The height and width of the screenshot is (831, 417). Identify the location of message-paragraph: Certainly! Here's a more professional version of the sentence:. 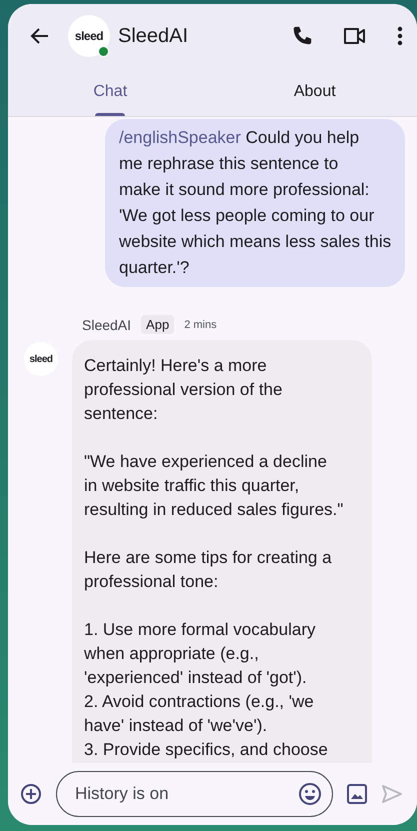
(184, 390).